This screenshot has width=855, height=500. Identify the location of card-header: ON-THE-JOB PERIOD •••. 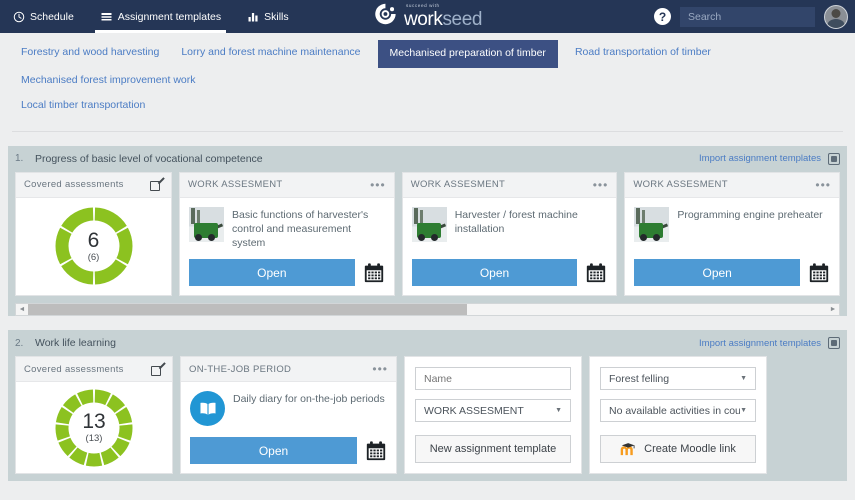
(288, 370).